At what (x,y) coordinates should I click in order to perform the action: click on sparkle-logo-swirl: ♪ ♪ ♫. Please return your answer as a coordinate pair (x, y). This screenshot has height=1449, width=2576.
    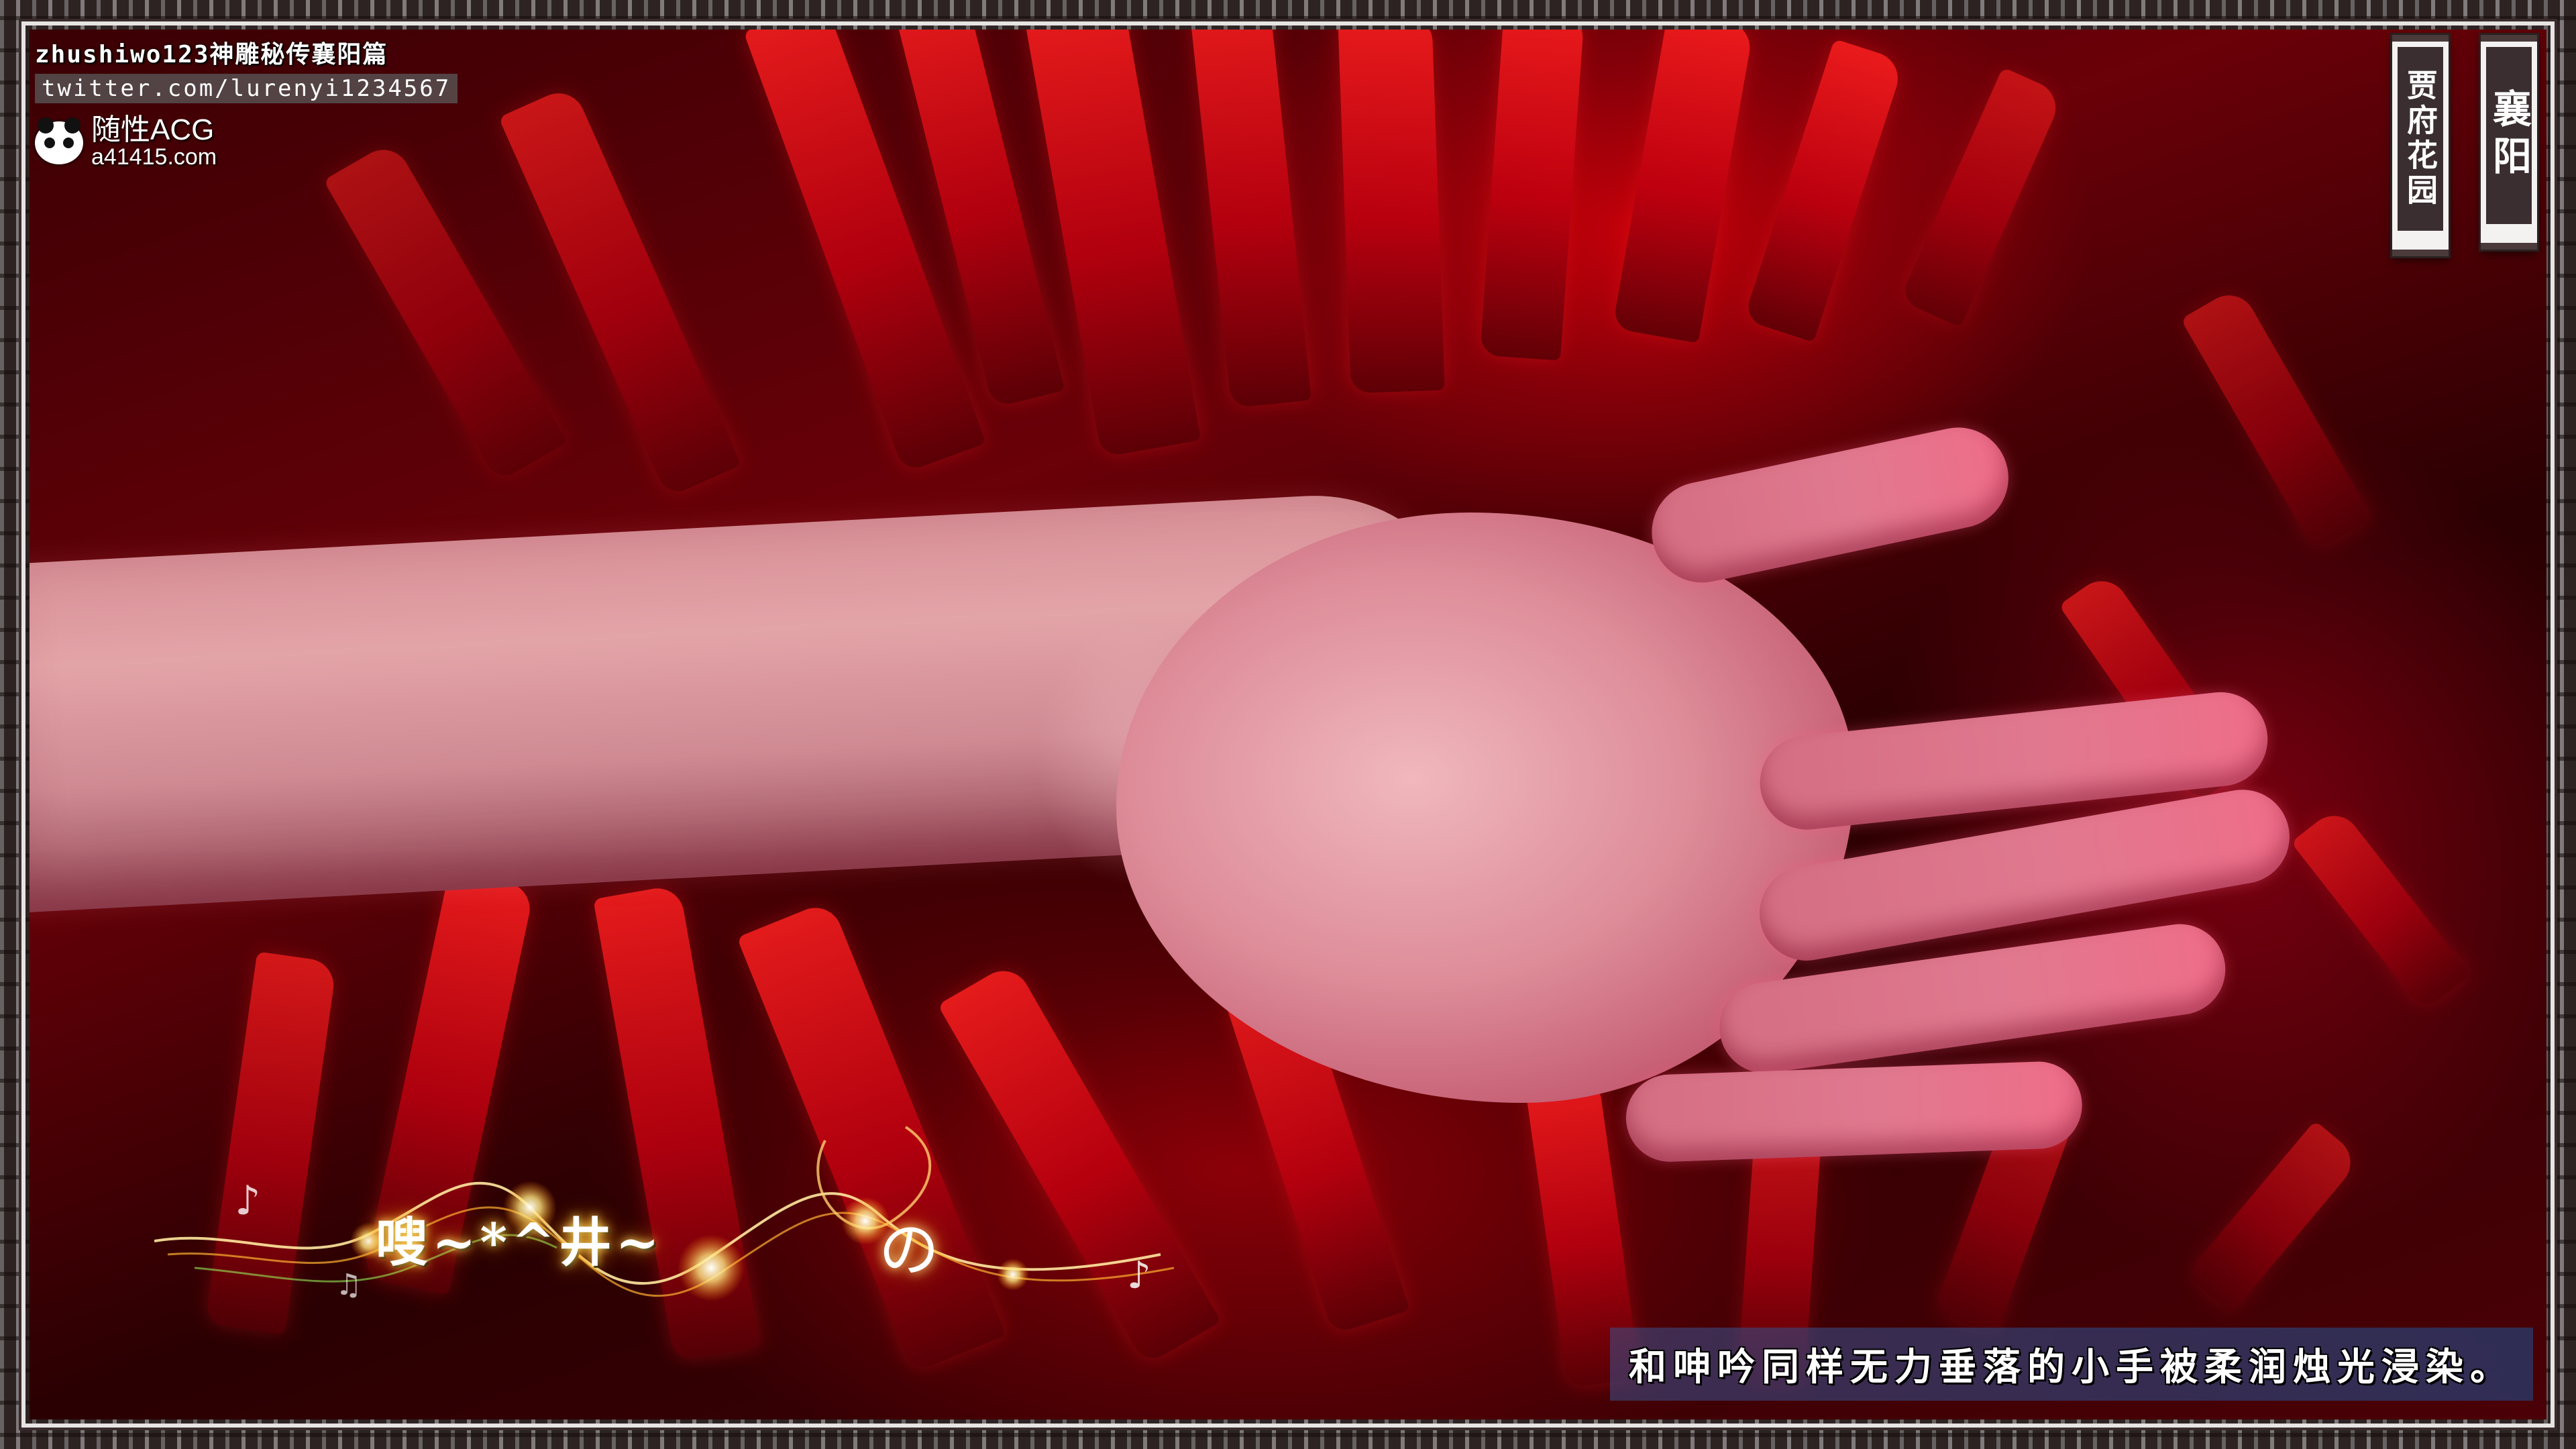
    Looking at the image, I should click on (664, 1214).